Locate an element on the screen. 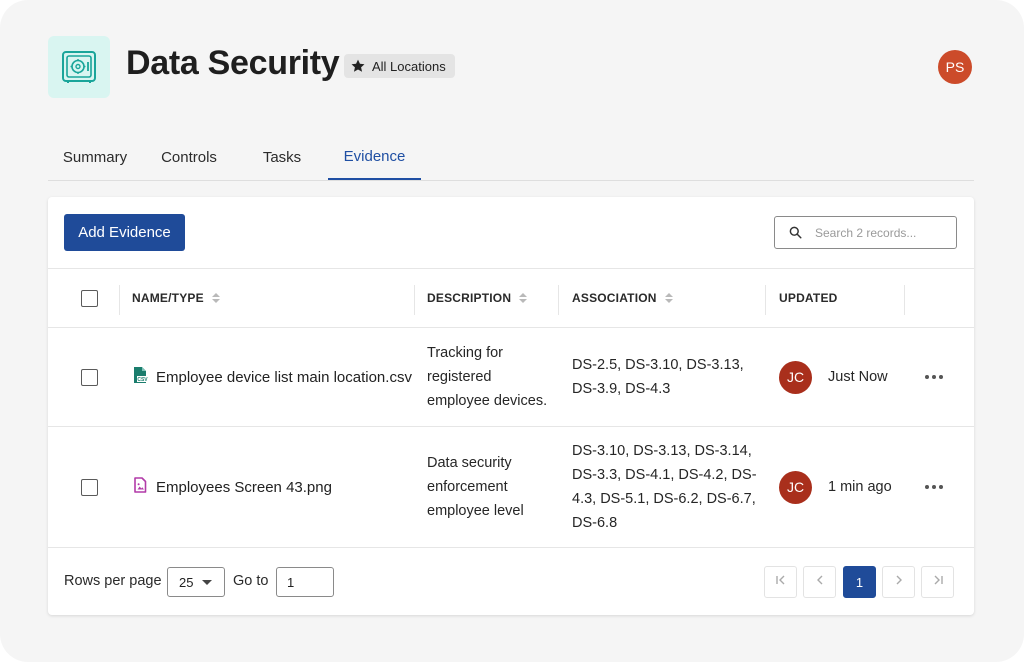  association-line: DS-3.3, DS-4.1, DS-4.2, DS- is located at coordinates (664, 475).